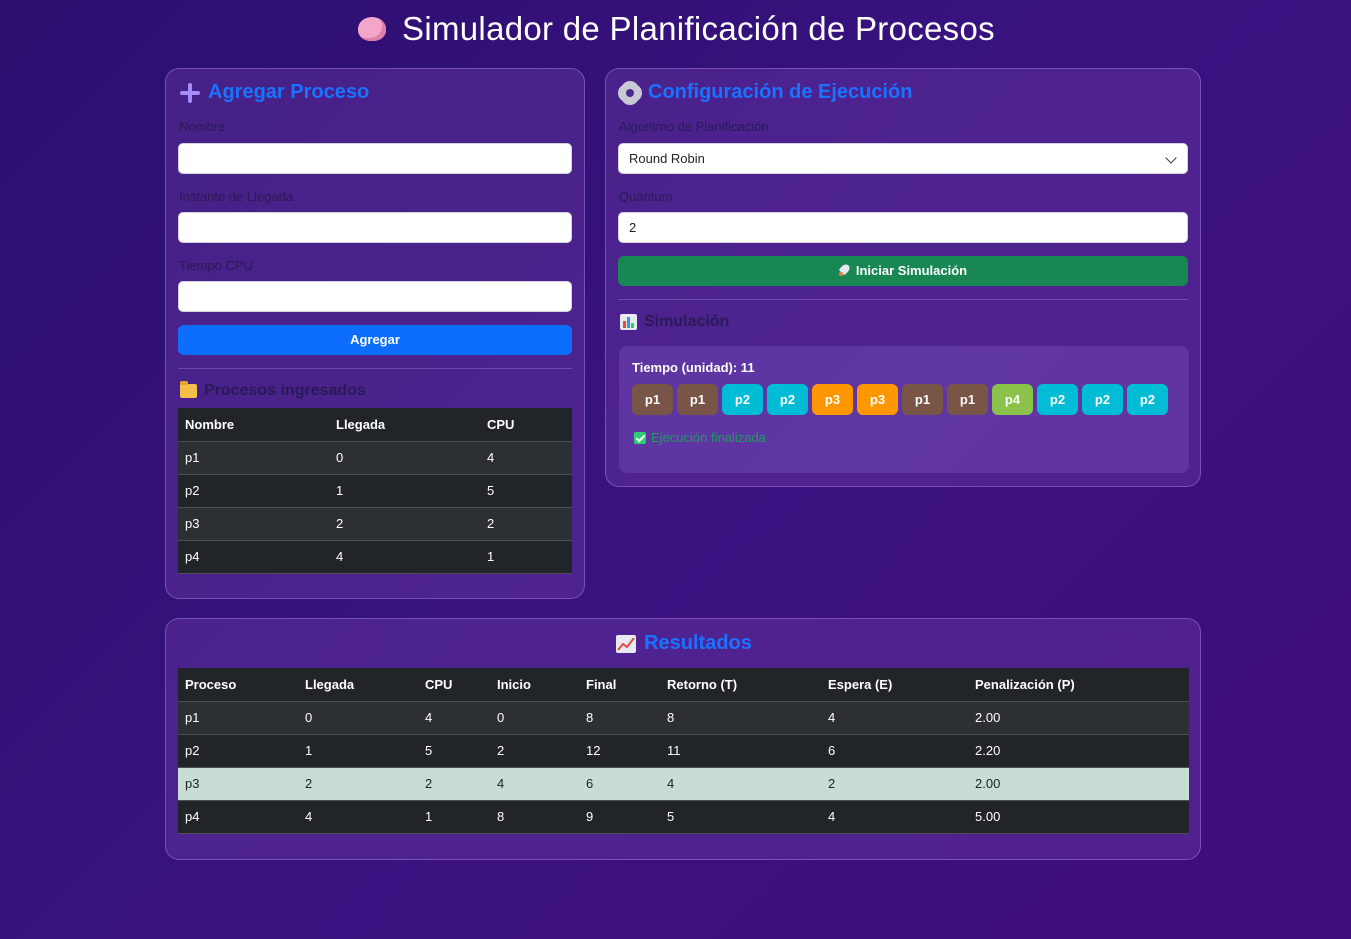 This screenshot has width=1351, height=939. I want to click on chevron-down-icon, so click(1171, 158).